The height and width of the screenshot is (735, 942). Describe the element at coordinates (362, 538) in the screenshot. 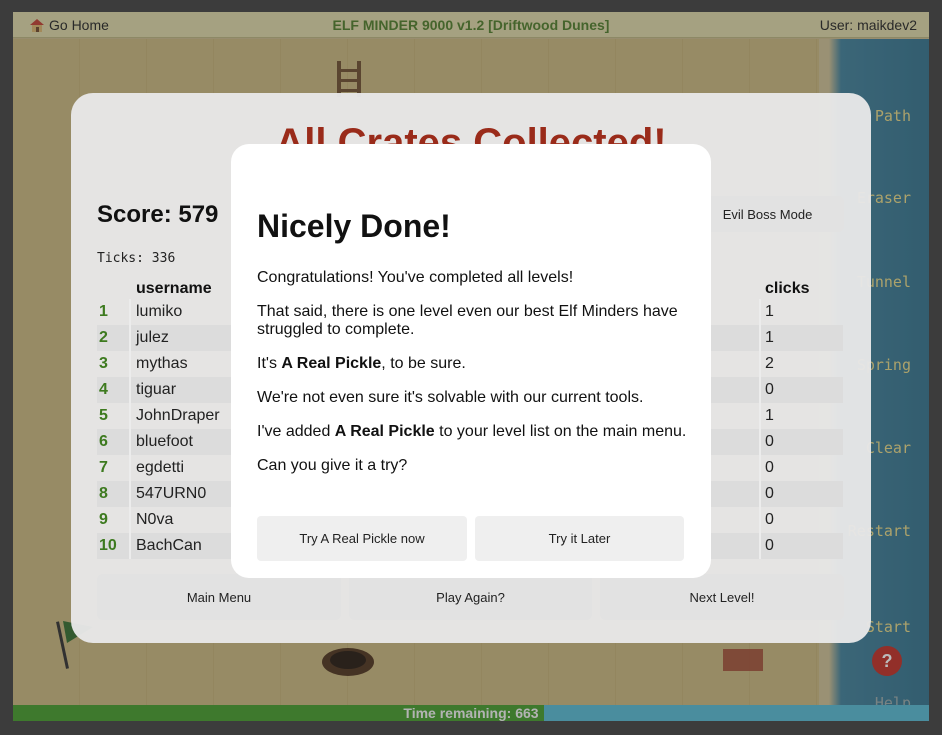

I see `try-real-pickle-now-button: Try A Real Pickle now` at that location.